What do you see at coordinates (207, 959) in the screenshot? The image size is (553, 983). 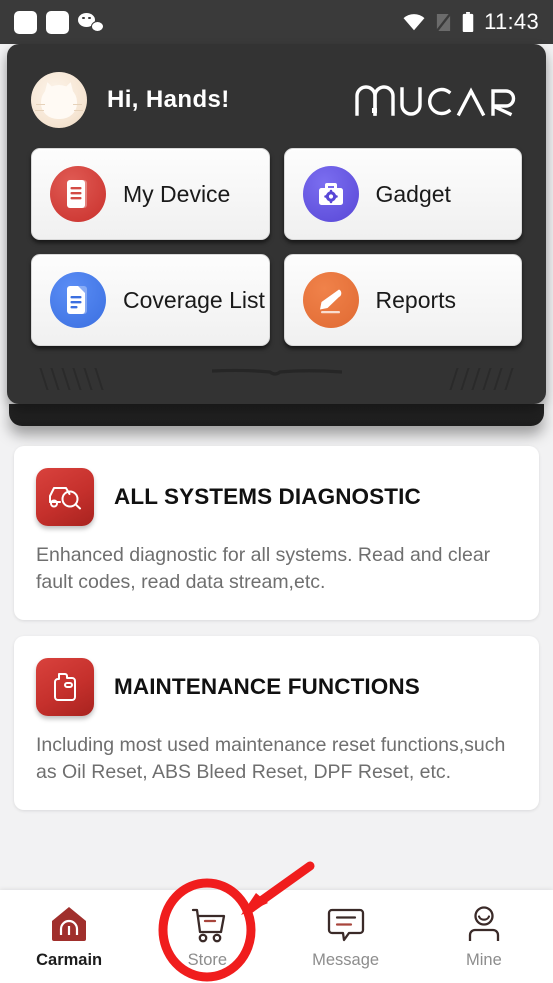 I see `nav-label: Store` at bounding box center [207, 959].